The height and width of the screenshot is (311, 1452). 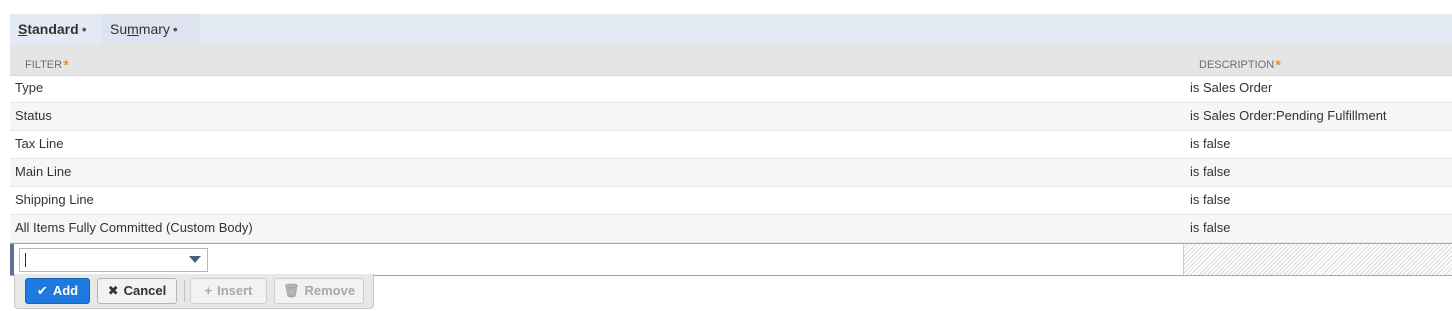 What do you see at coordinates (1288, 115) in the screenshot?
I see `description-cell: is Sales Order:Pending Fulfillment` at bounding box center [1288, 115].